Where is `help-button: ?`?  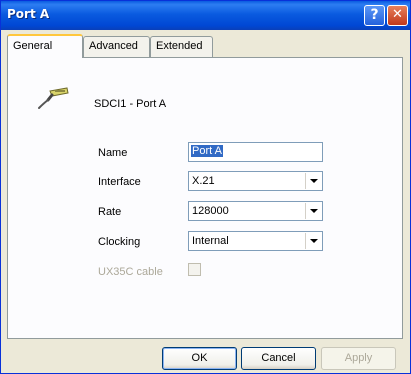
help-button: ? is located at coordinates (374, 15).